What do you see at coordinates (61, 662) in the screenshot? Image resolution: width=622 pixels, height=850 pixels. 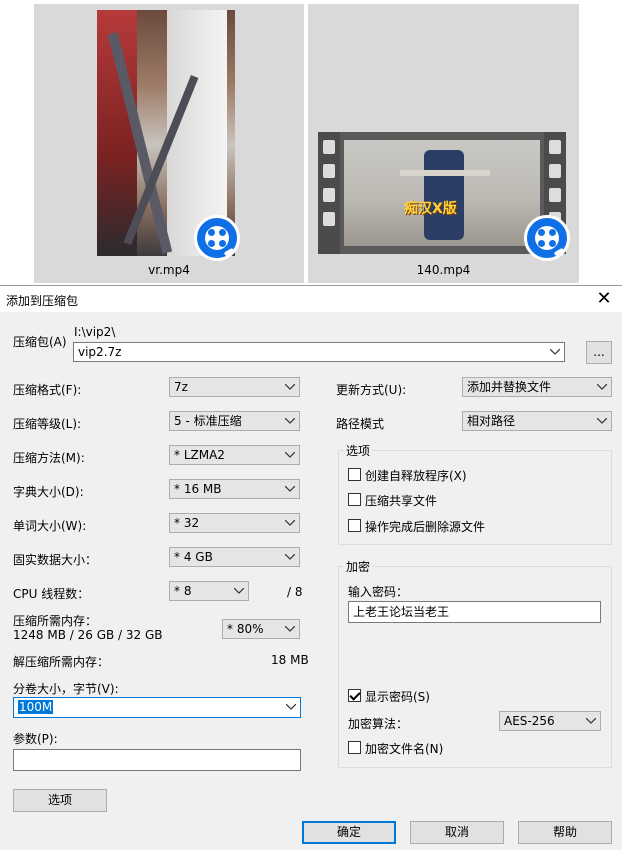 I see `decompress-memory-label: 解压缩所需内存：` at bounding box center [61, 662].